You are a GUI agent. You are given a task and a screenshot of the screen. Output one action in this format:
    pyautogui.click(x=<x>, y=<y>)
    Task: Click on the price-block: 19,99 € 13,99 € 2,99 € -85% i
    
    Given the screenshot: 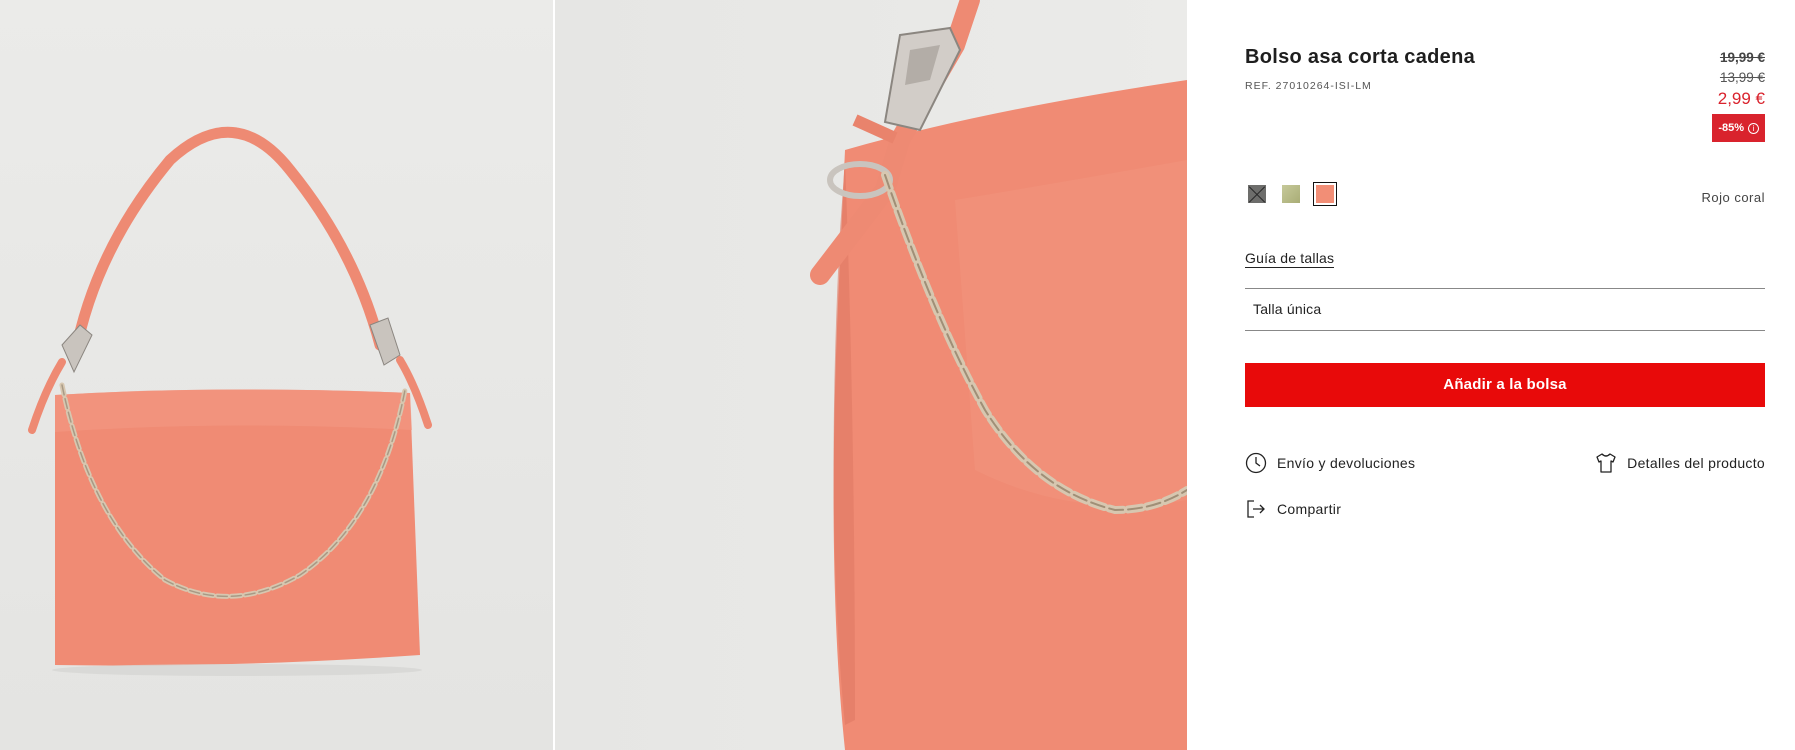 What is the action you would take?
    pyautogui.click(x=1738, y=95)
    